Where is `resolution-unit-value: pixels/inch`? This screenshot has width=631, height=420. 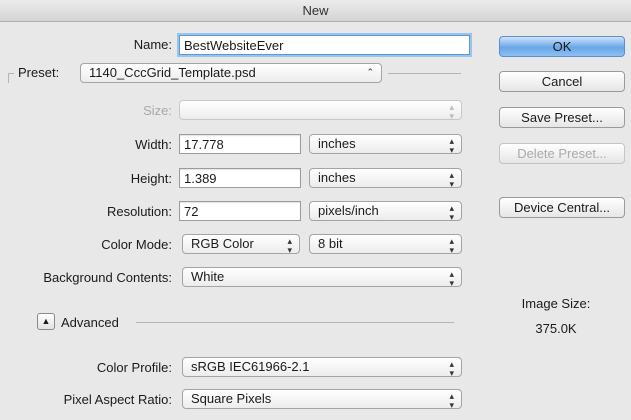 resolution-unit-value: pixels/inch is located at coordinates (348, 210).